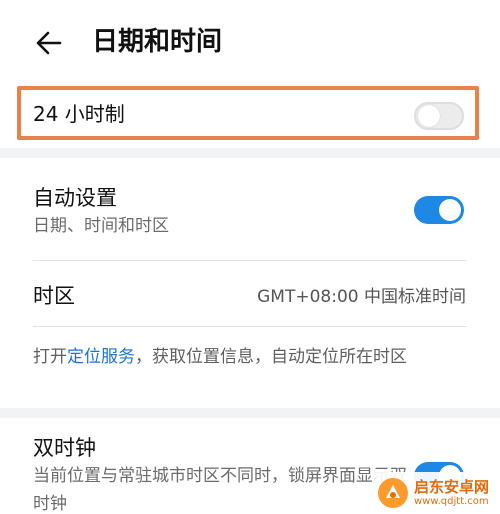 The height and width of the screenshot is (514, 500). What do you see at coordinates (54, 296) in the screenshot?
I see `timezone-label: 时区` at bounding box center [54, 296].